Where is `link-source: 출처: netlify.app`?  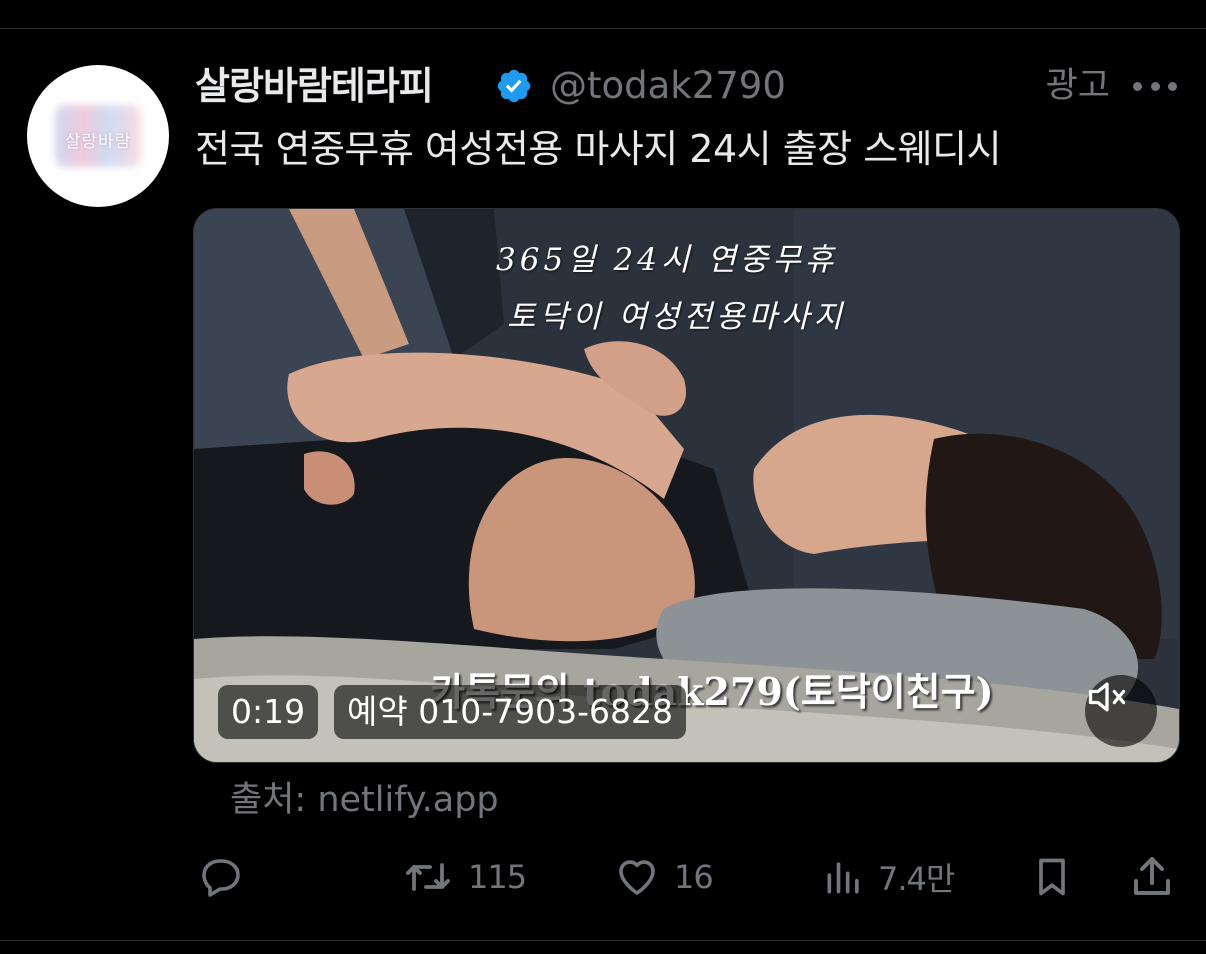 link-source: 출처: netlify.app is located at coordinates (364, 800).